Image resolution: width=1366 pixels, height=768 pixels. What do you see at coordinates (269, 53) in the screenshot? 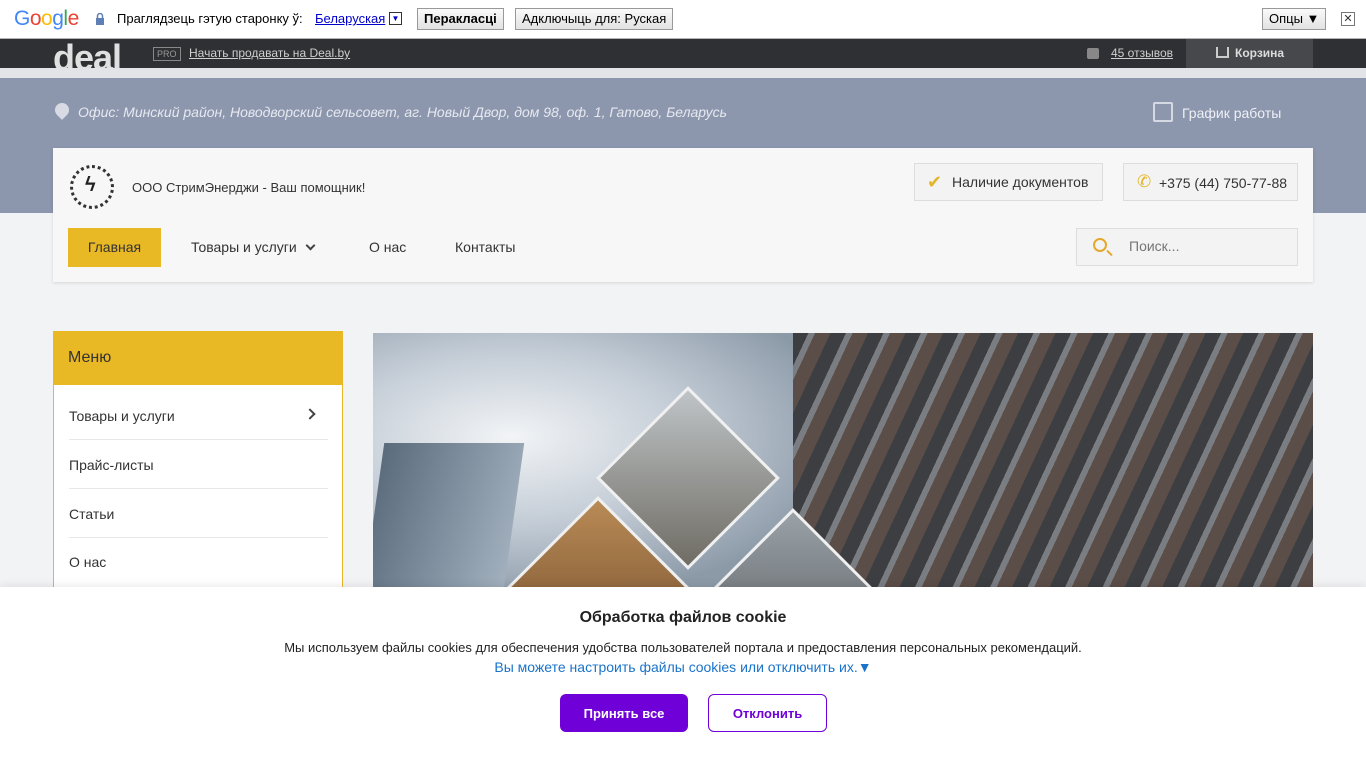
I see `start-selling-link: Начать продавать на Deal.by` at bounding box center [269, 53].